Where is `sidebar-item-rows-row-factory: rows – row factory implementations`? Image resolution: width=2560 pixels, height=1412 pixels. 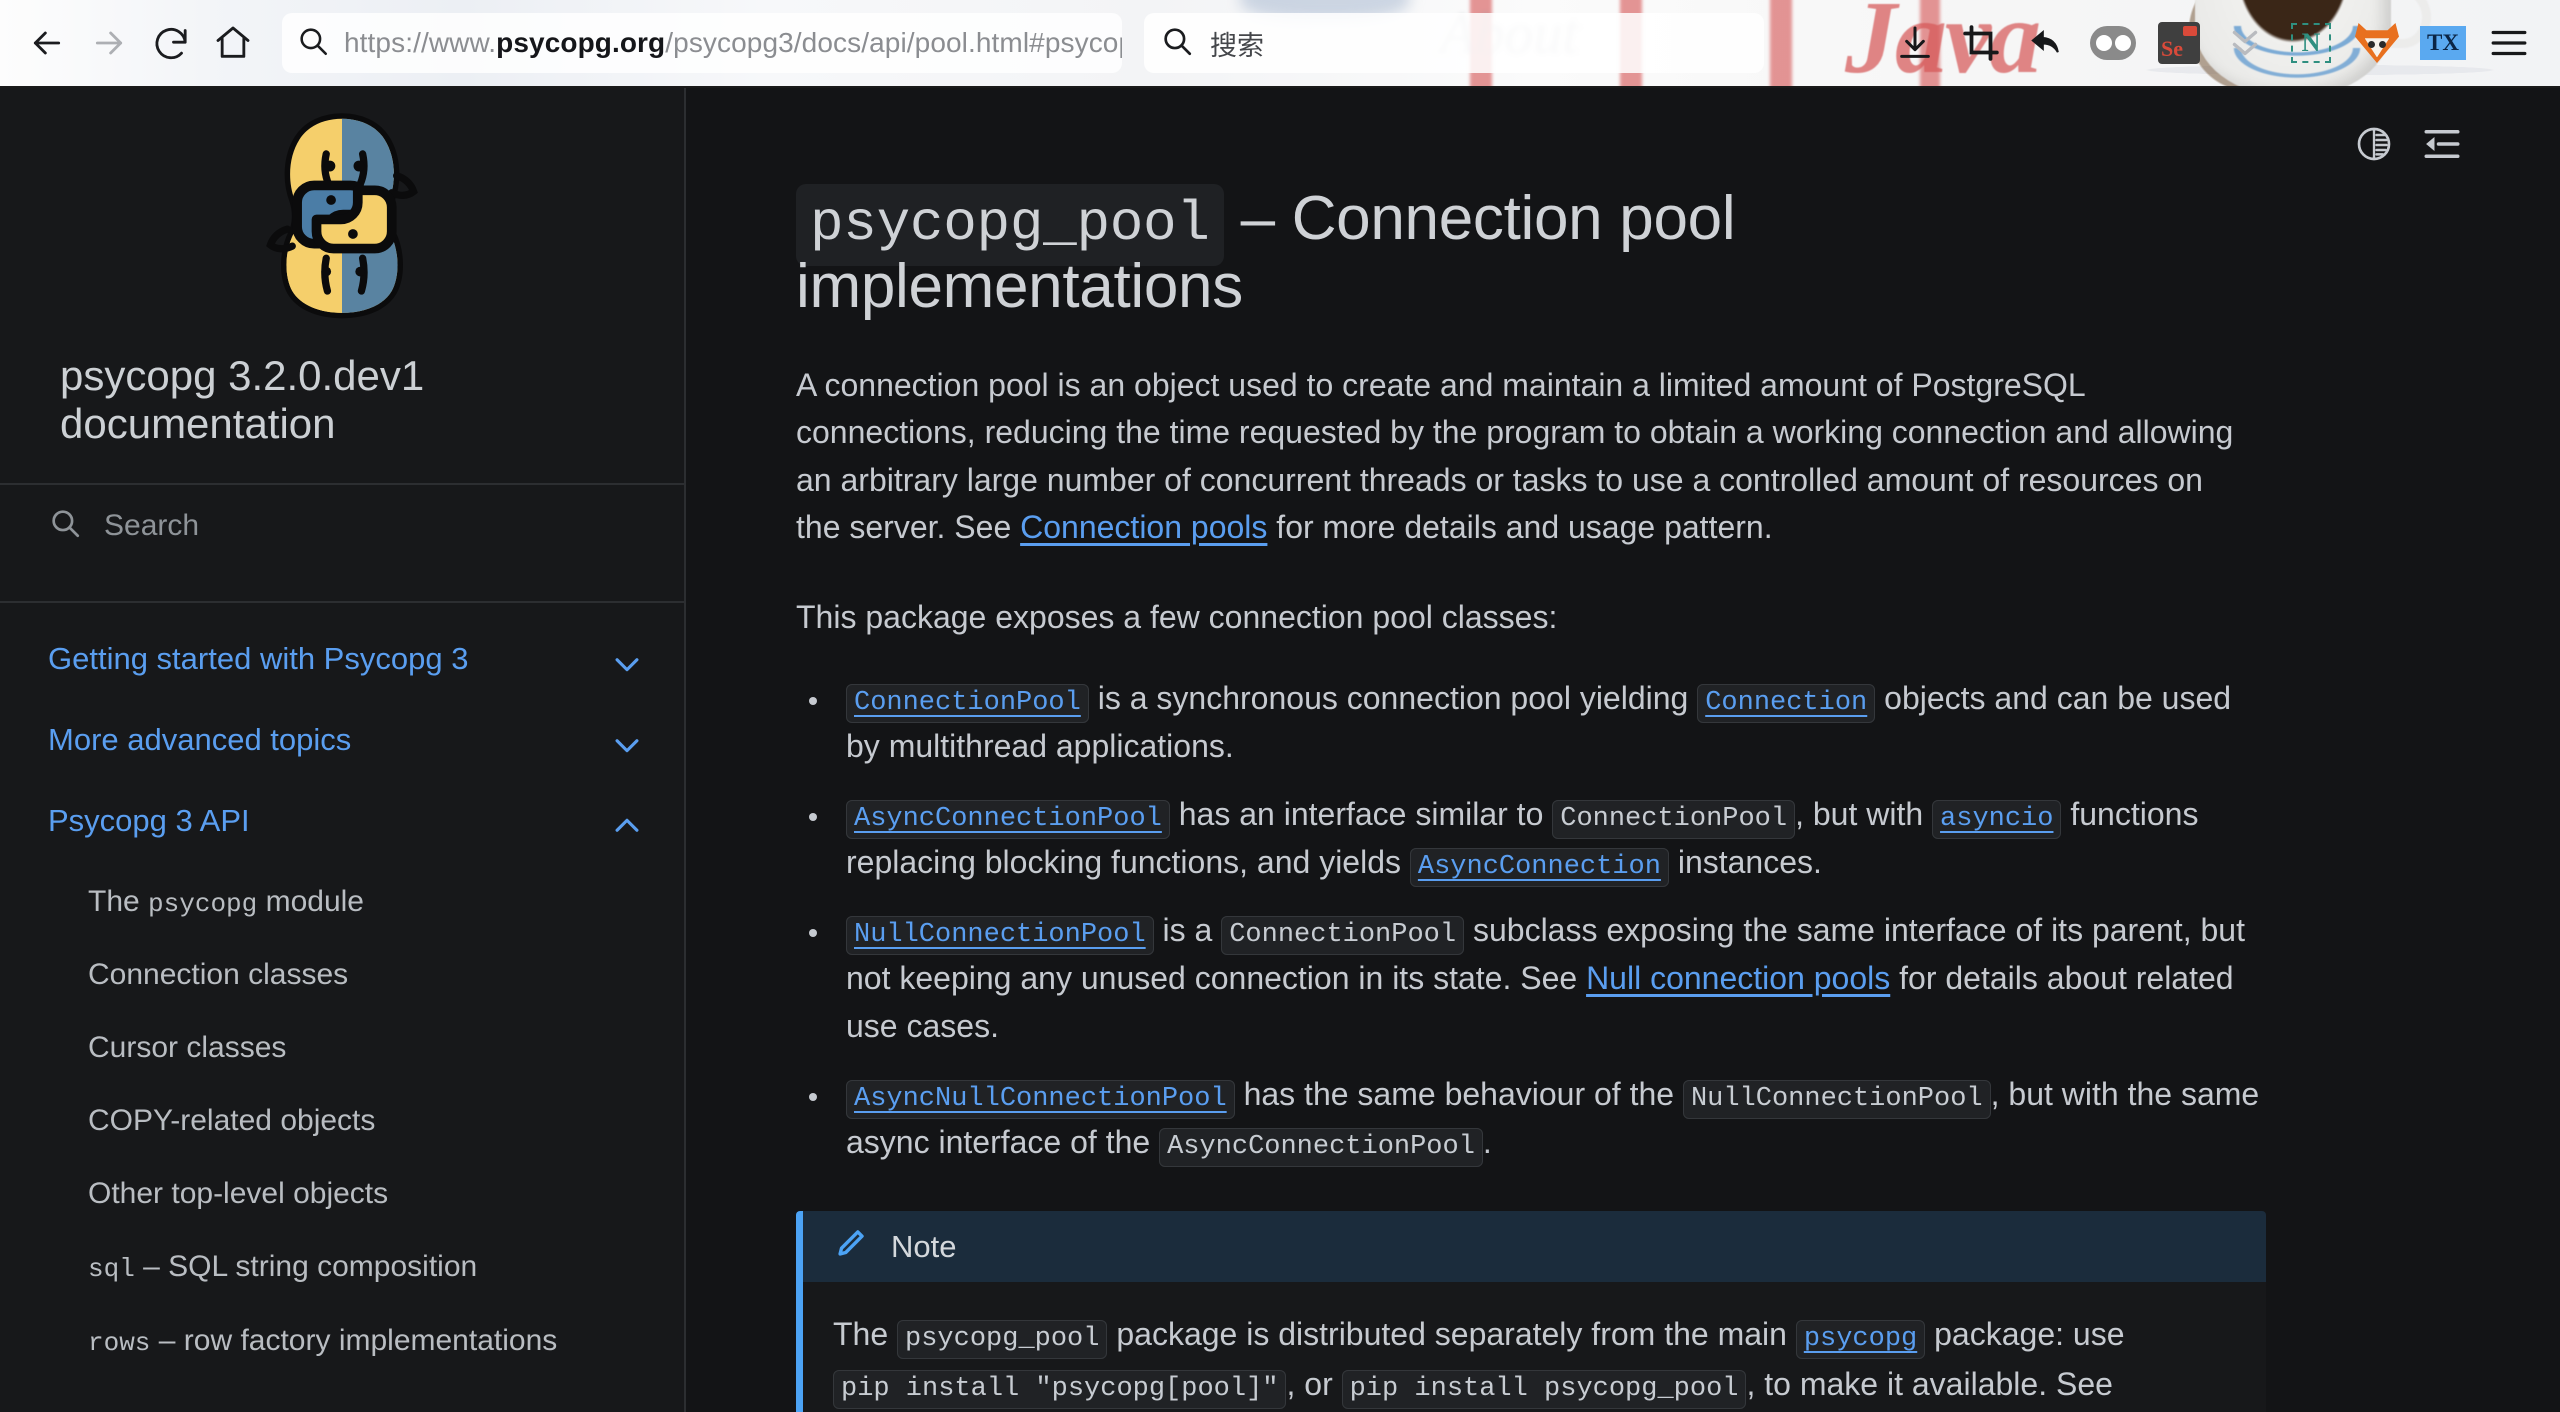
sidebar-item-rows-row-factory: rows – row factory implementations is located at coordinates (342, 1341).